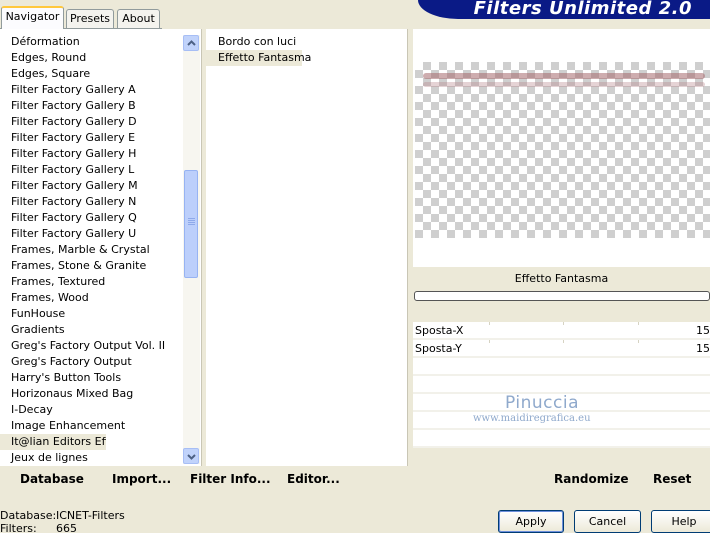  Describe the element at coordinates (91, 314) in the screenshot. I see `category-item: FunHouse` at that location.